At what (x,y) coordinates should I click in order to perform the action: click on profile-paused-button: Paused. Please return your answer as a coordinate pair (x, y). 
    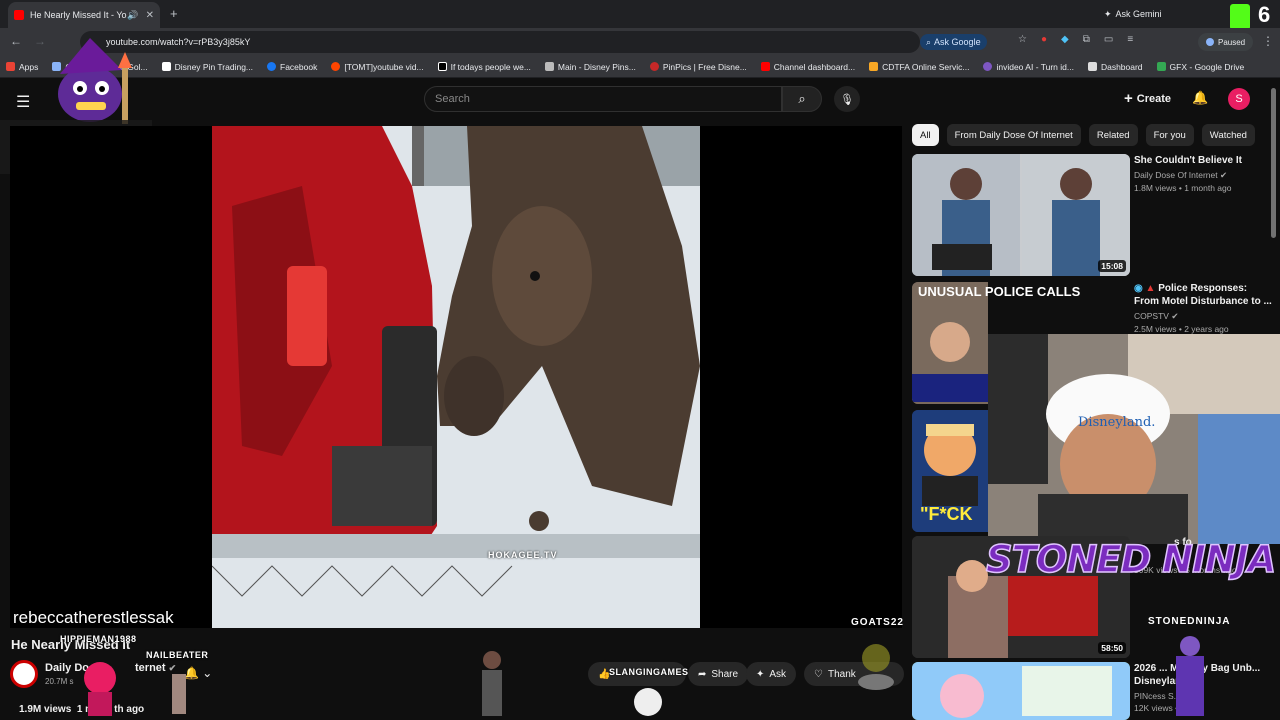
    Looking at the image, I should click on (1226, 42).